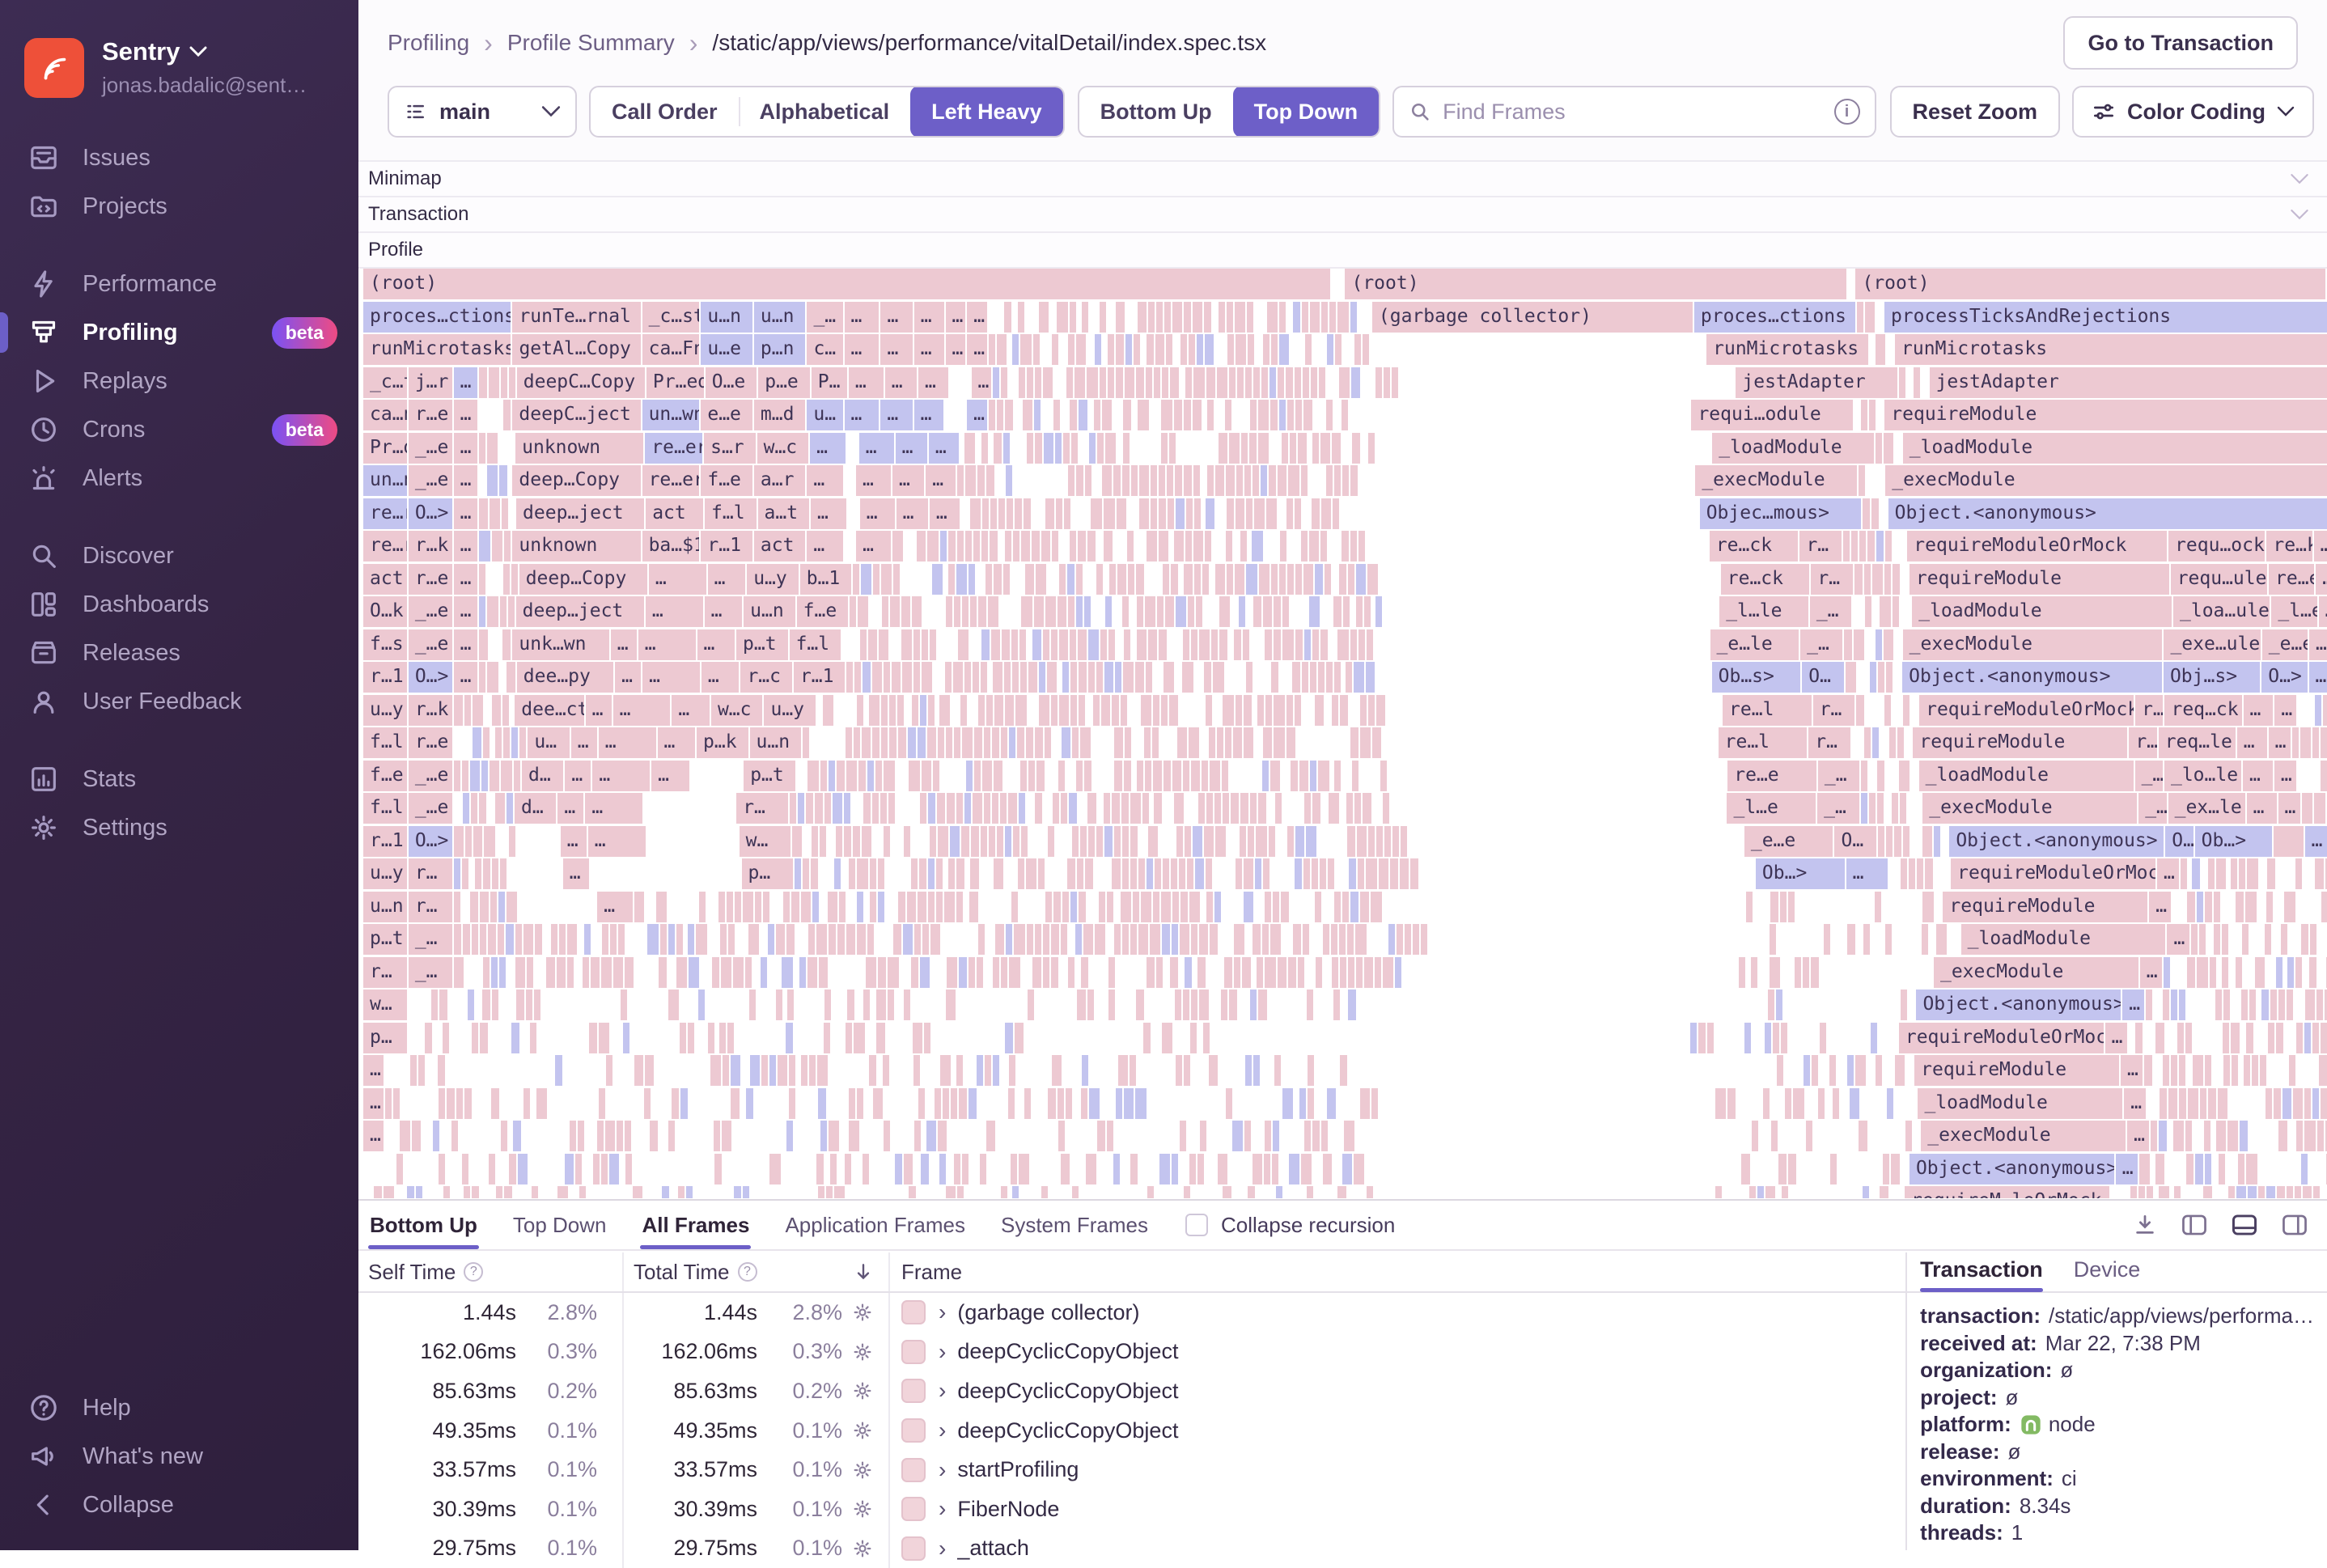  What do you see at coordinates (2193, 112) in the screenshot?
I see `color-coding-dropdown: Color Coding` at bounding box center [2193, 112].